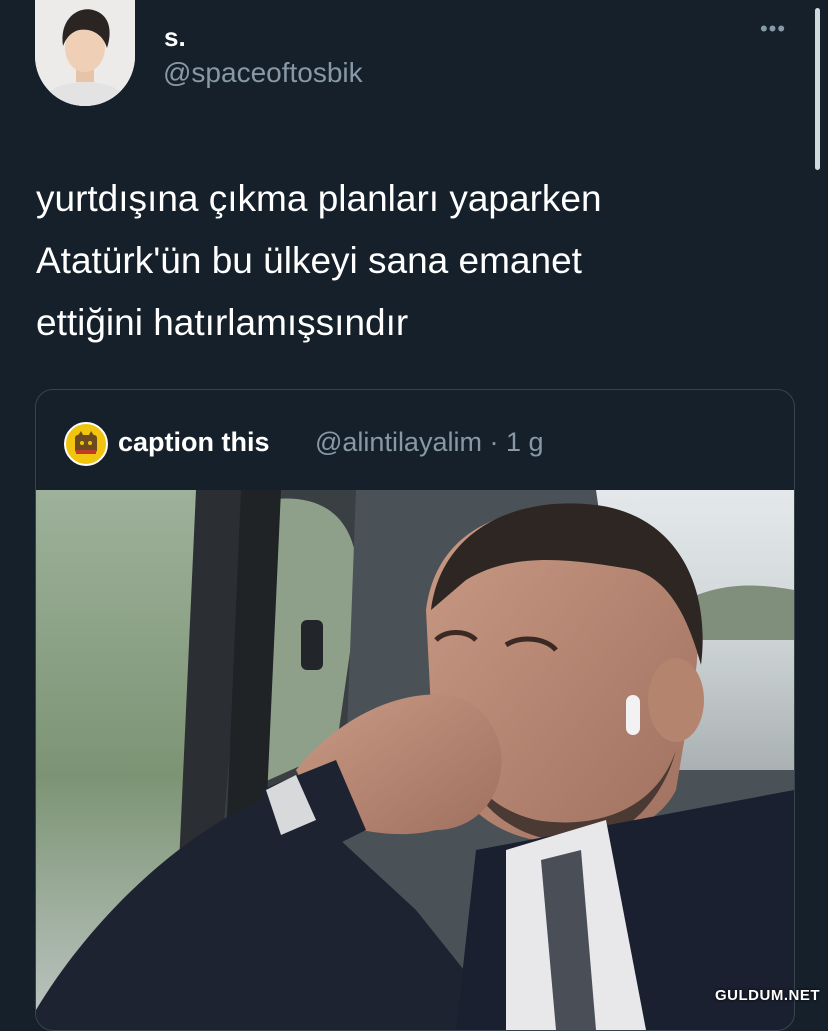  Describe the element at coordinates (817, 89) in the screenshot. I see `scrollbar` at that location.